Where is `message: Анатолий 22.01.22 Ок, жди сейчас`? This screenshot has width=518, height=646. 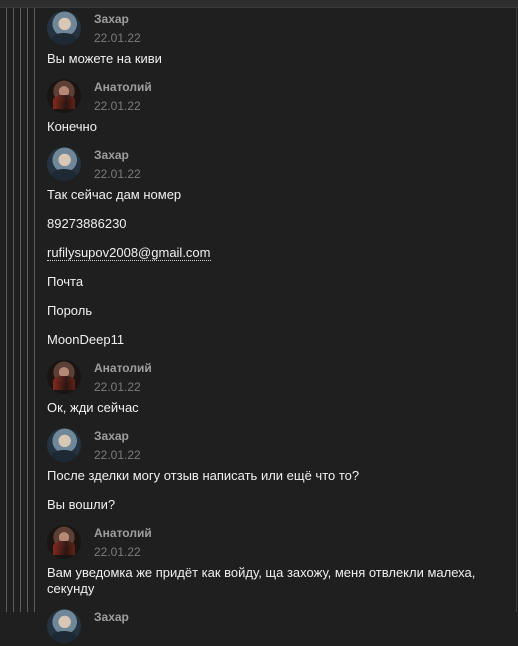
message: Анатолий 22.01.22 Ок, жди сейчас is located at coordinates (277, 387).